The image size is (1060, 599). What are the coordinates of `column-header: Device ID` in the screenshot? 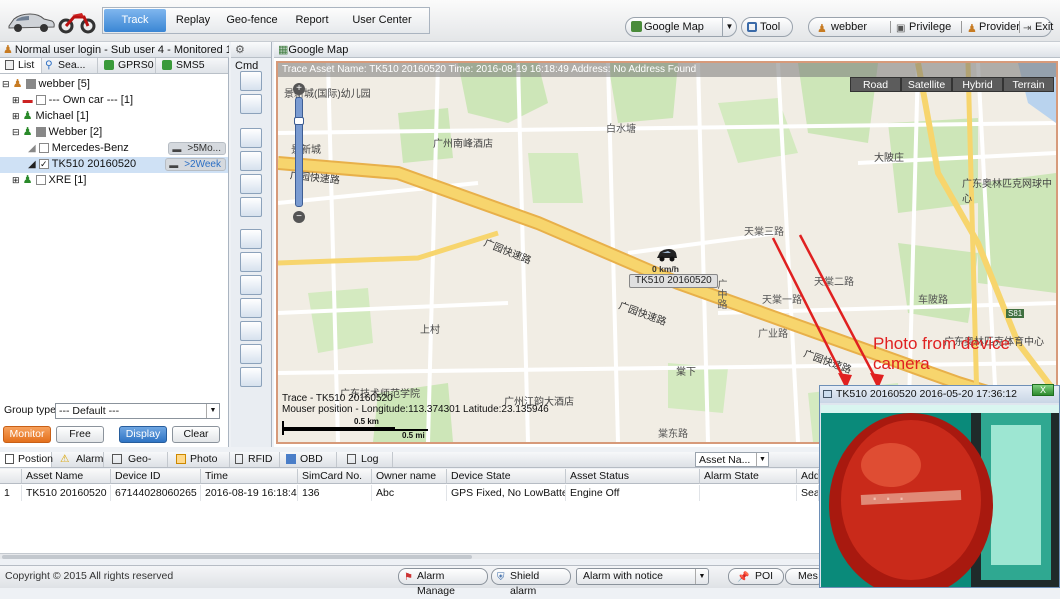 It's located at (156, 476).